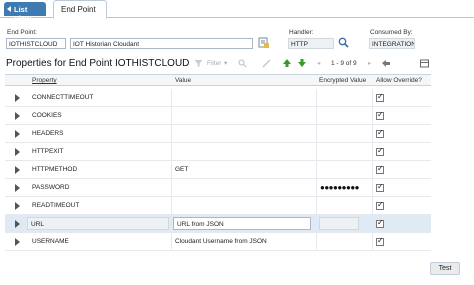 The width and height of the screenshot is (474, 285). Describe the element at coordinates (48, 133) in the screenshot. I see `property-name: HEADERS` at that location.